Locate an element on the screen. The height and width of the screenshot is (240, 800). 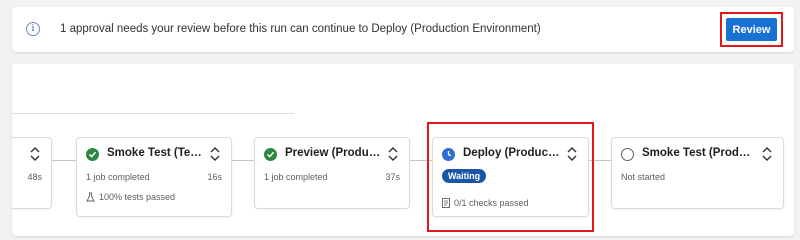
stage-status-text: Not started is located at coordinates (643, 177).